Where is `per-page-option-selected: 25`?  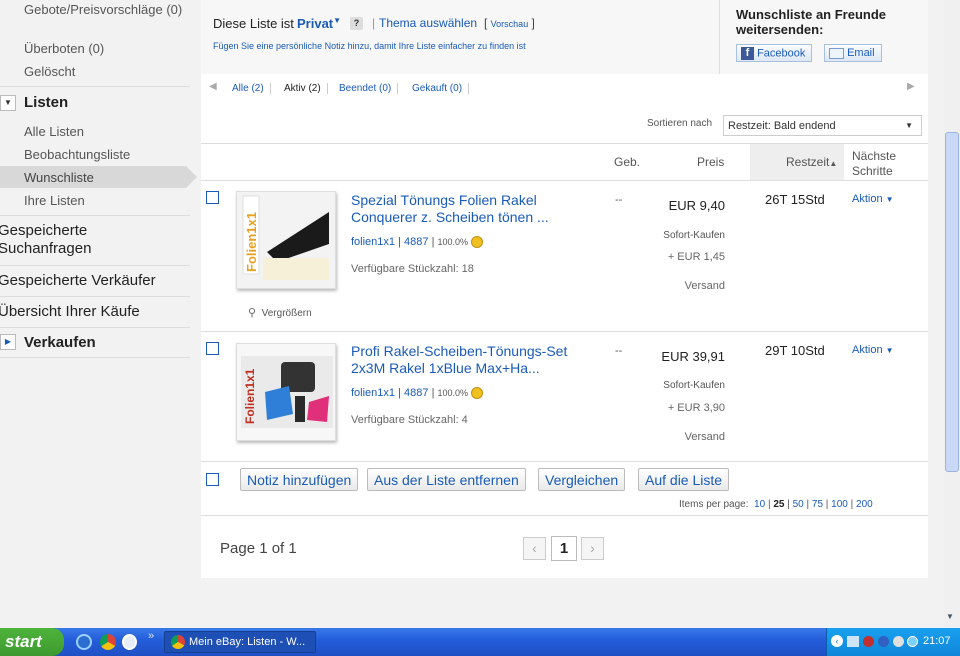 per-page-option-selected: 25 is located at coordinates (778, 504).